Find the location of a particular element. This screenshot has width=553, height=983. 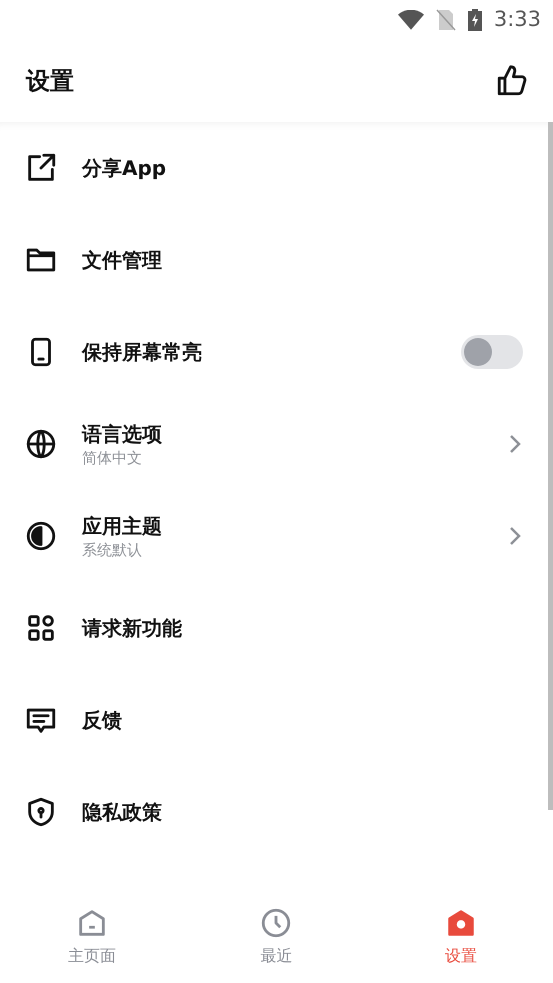

settings-label: 保持屏幕常亮 is located at coordinates (142, 352).